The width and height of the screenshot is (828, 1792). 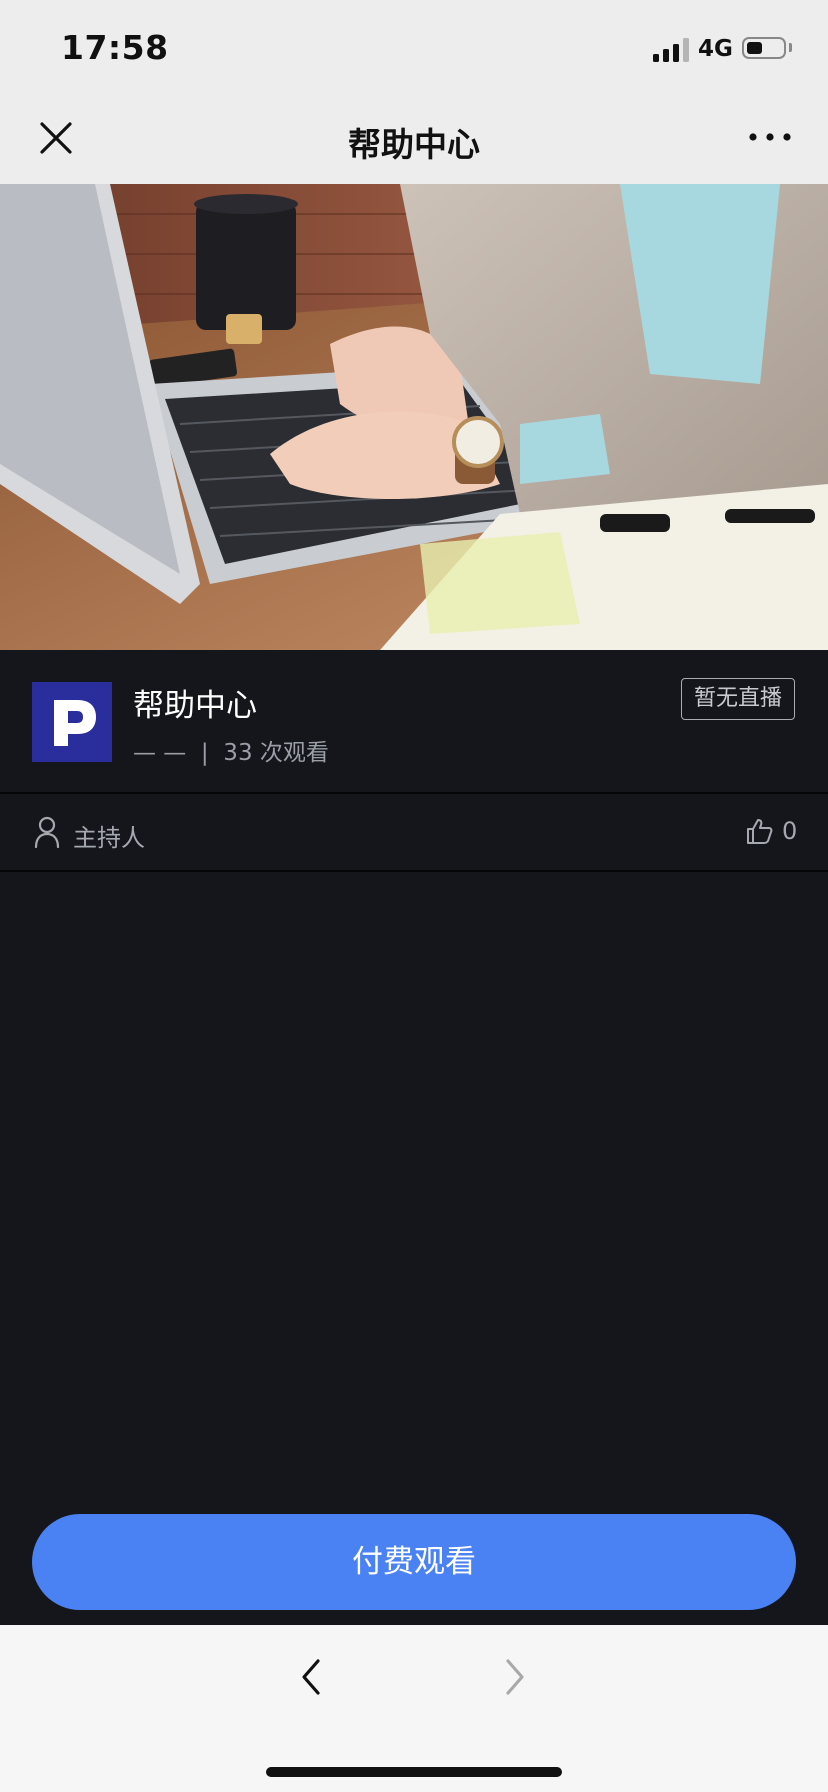 I want to click on more-button, so click(x=770, y=137).